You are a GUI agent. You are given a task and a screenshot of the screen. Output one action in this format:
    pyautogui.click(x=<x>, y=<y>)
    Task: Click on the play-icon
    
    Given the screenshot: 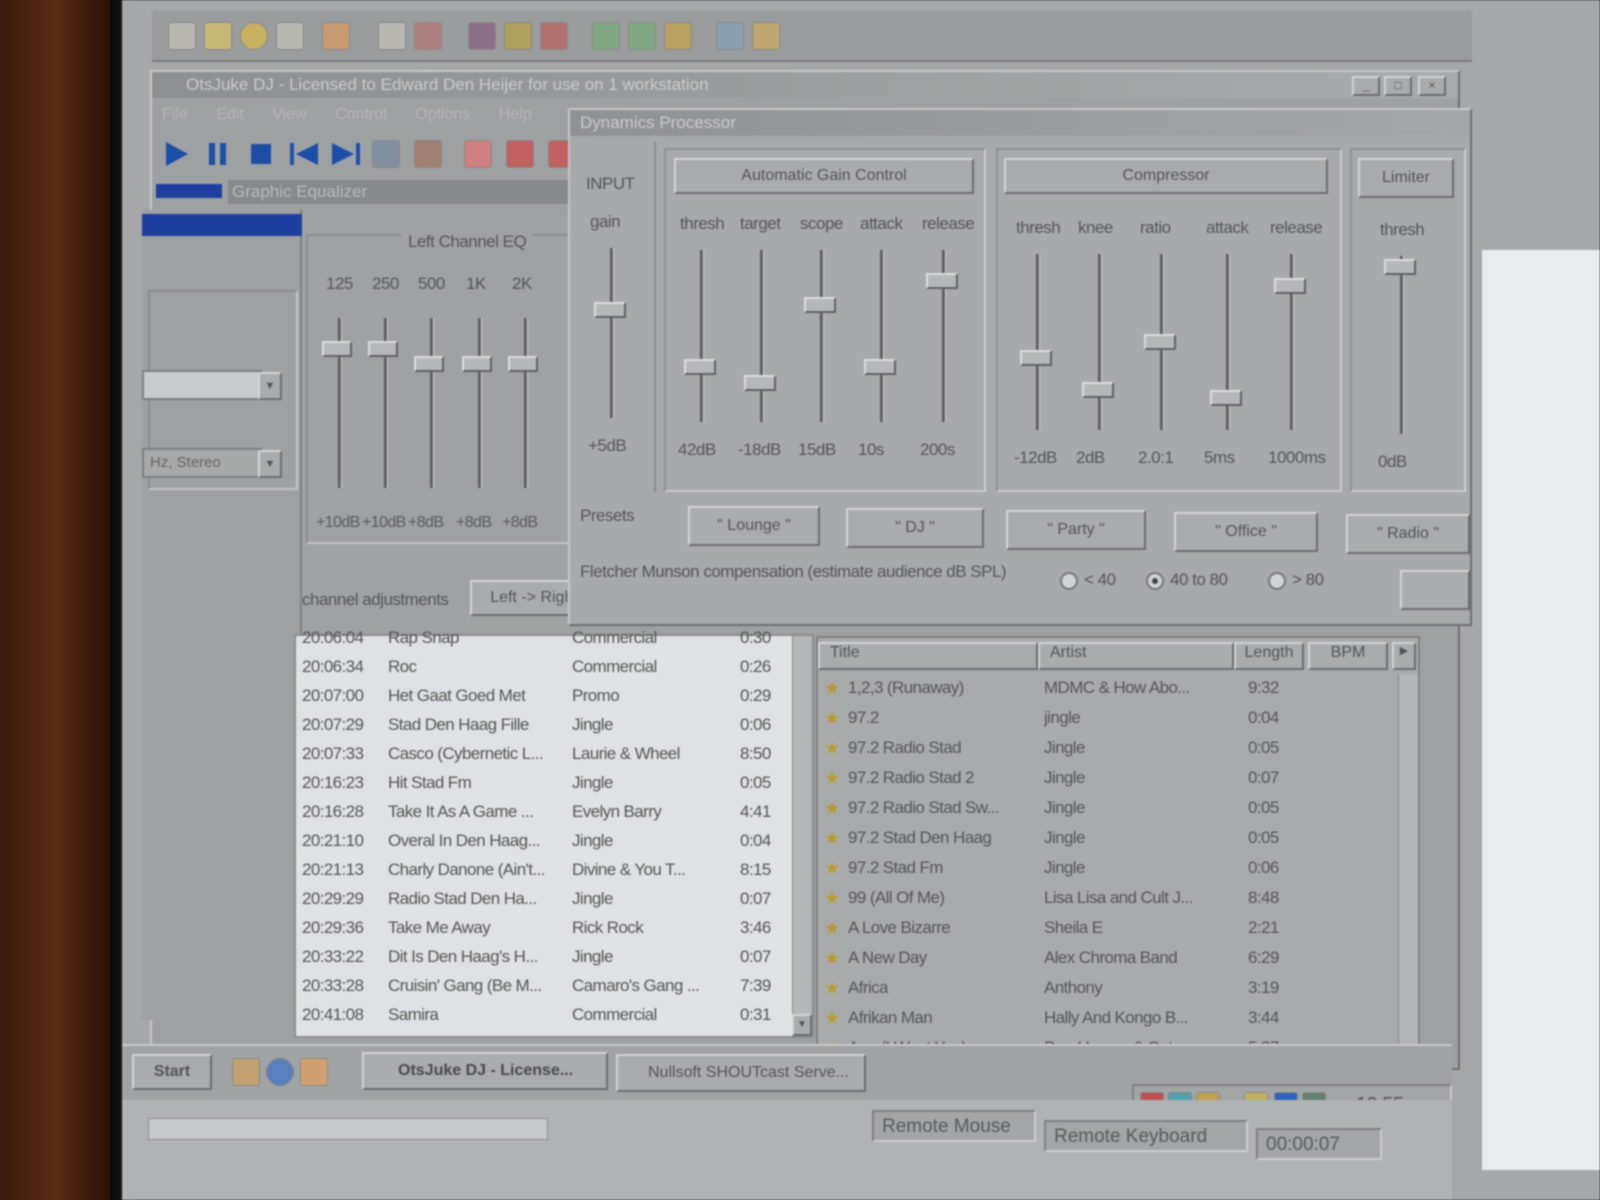 What is the action you would take?
    pyautogui.click(x=177, y=154)
    